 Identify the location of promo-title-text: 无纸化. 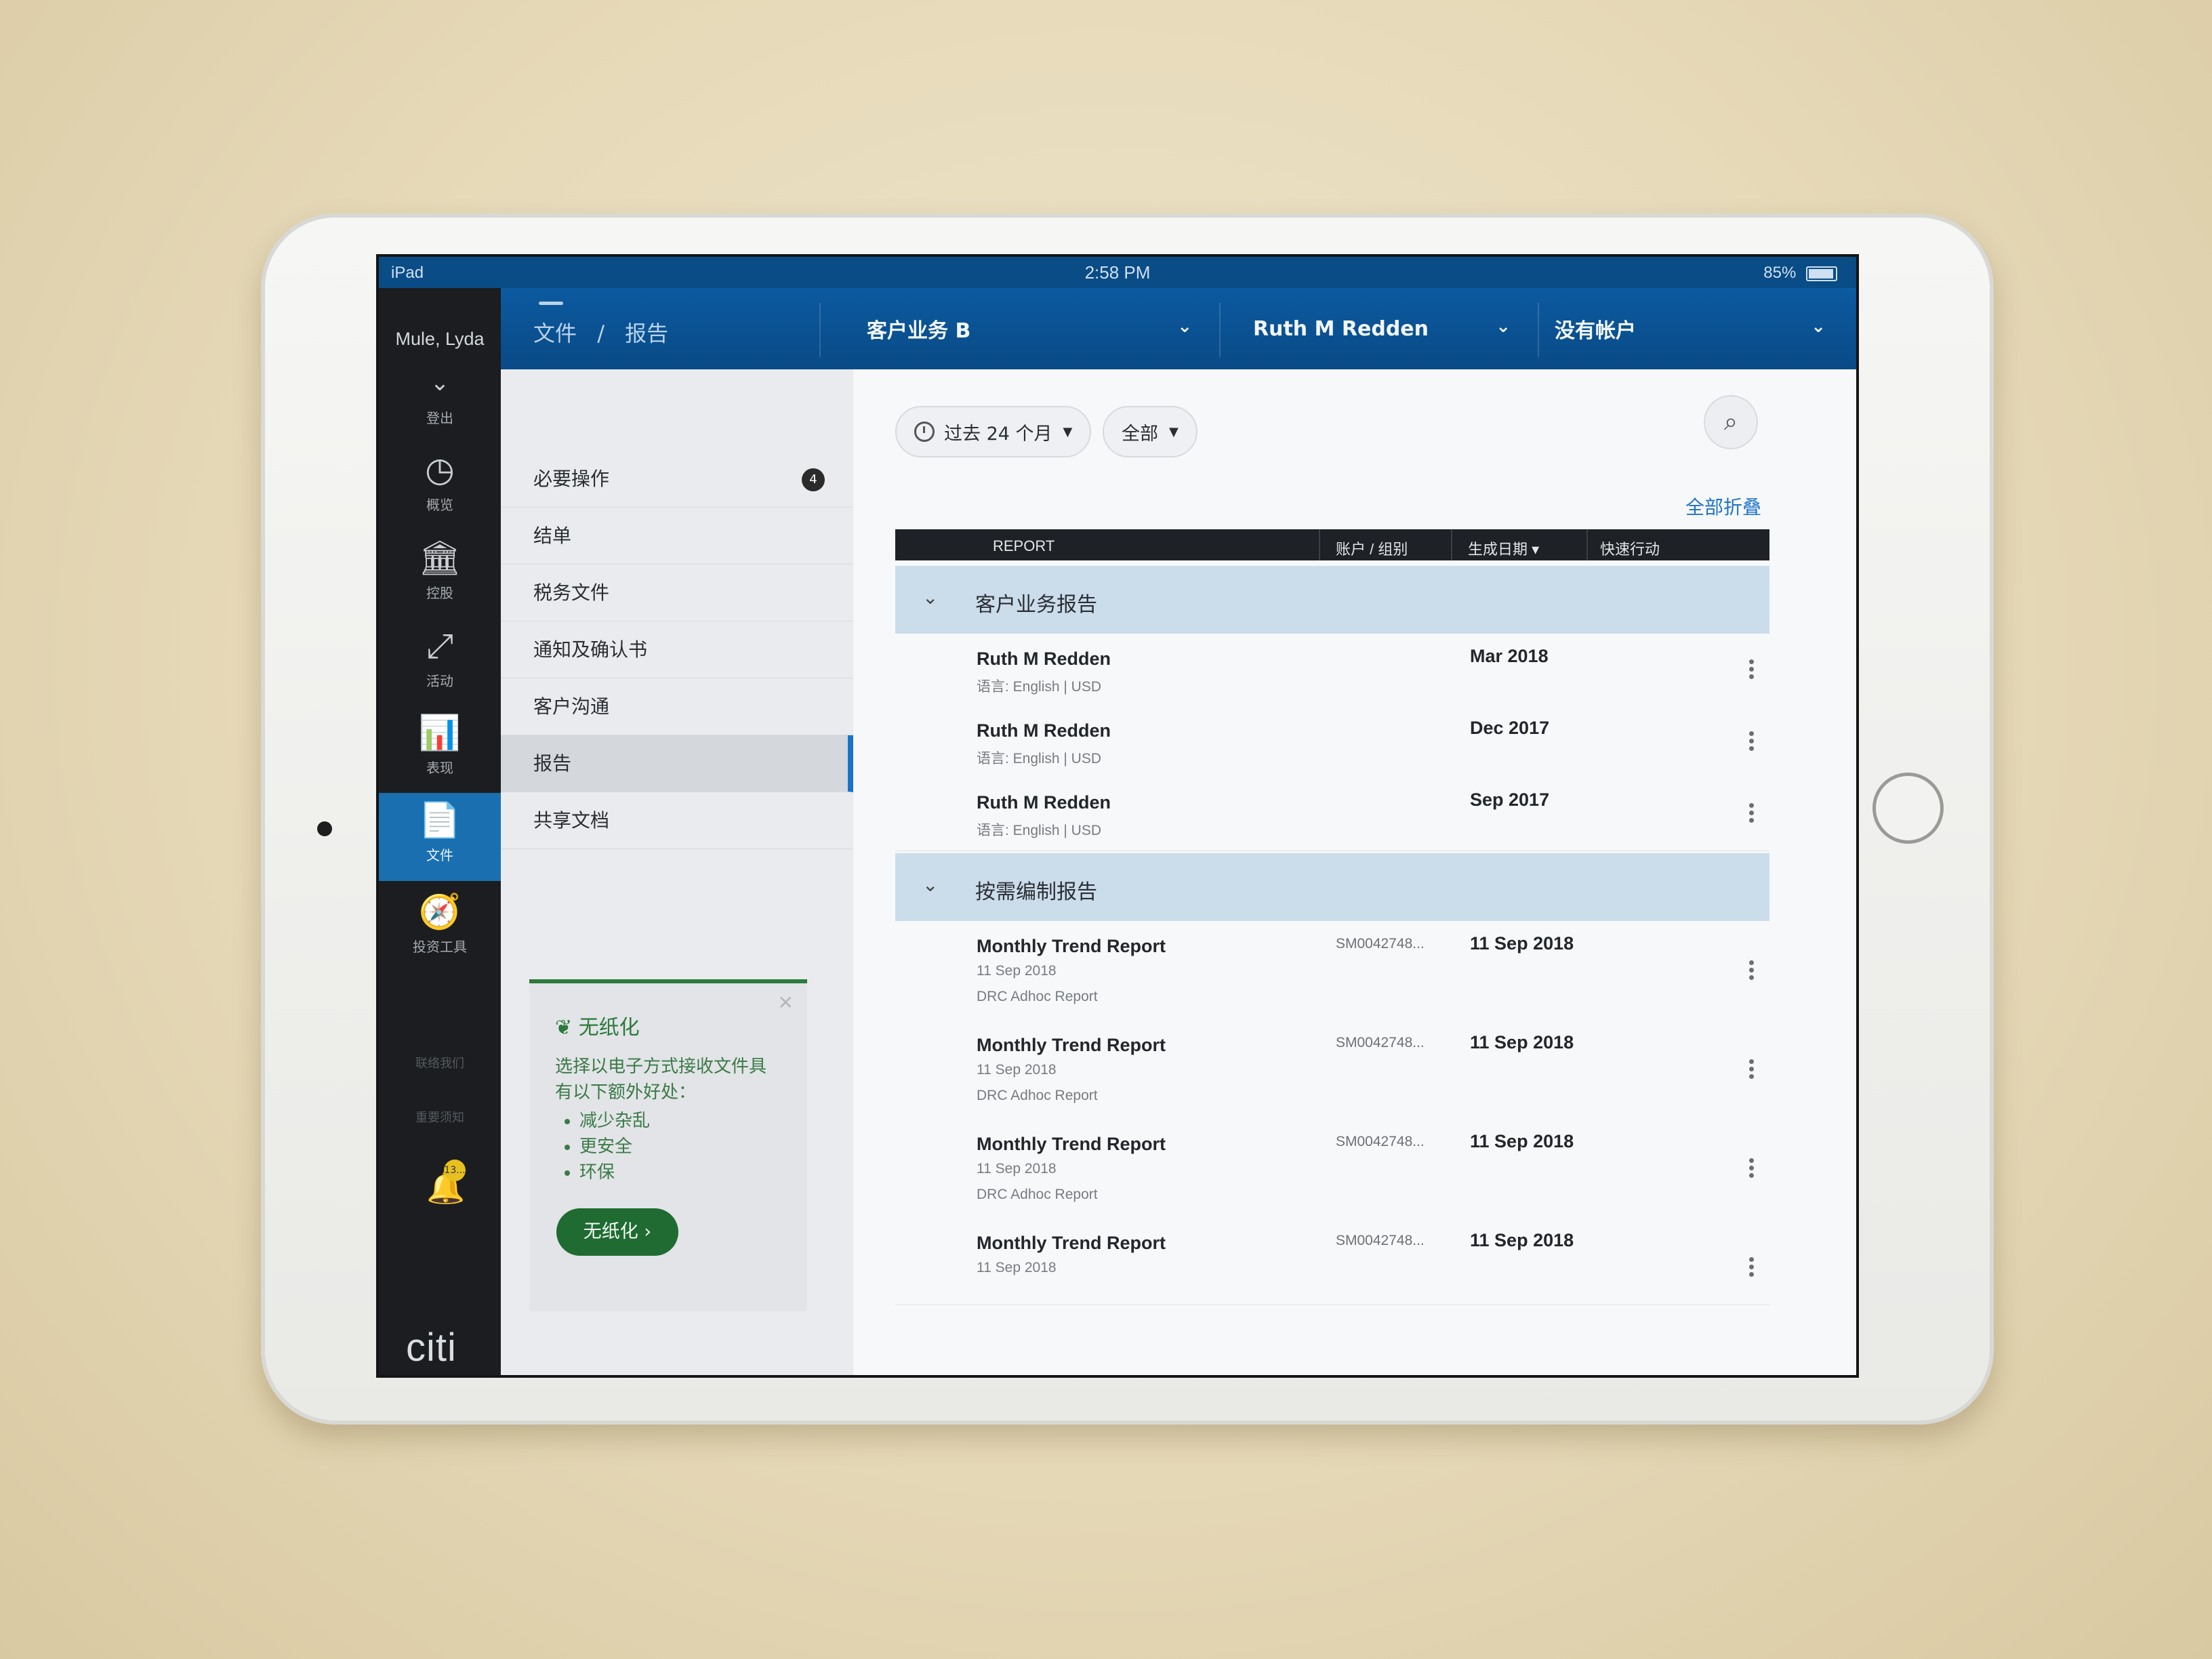
(609, 1028).